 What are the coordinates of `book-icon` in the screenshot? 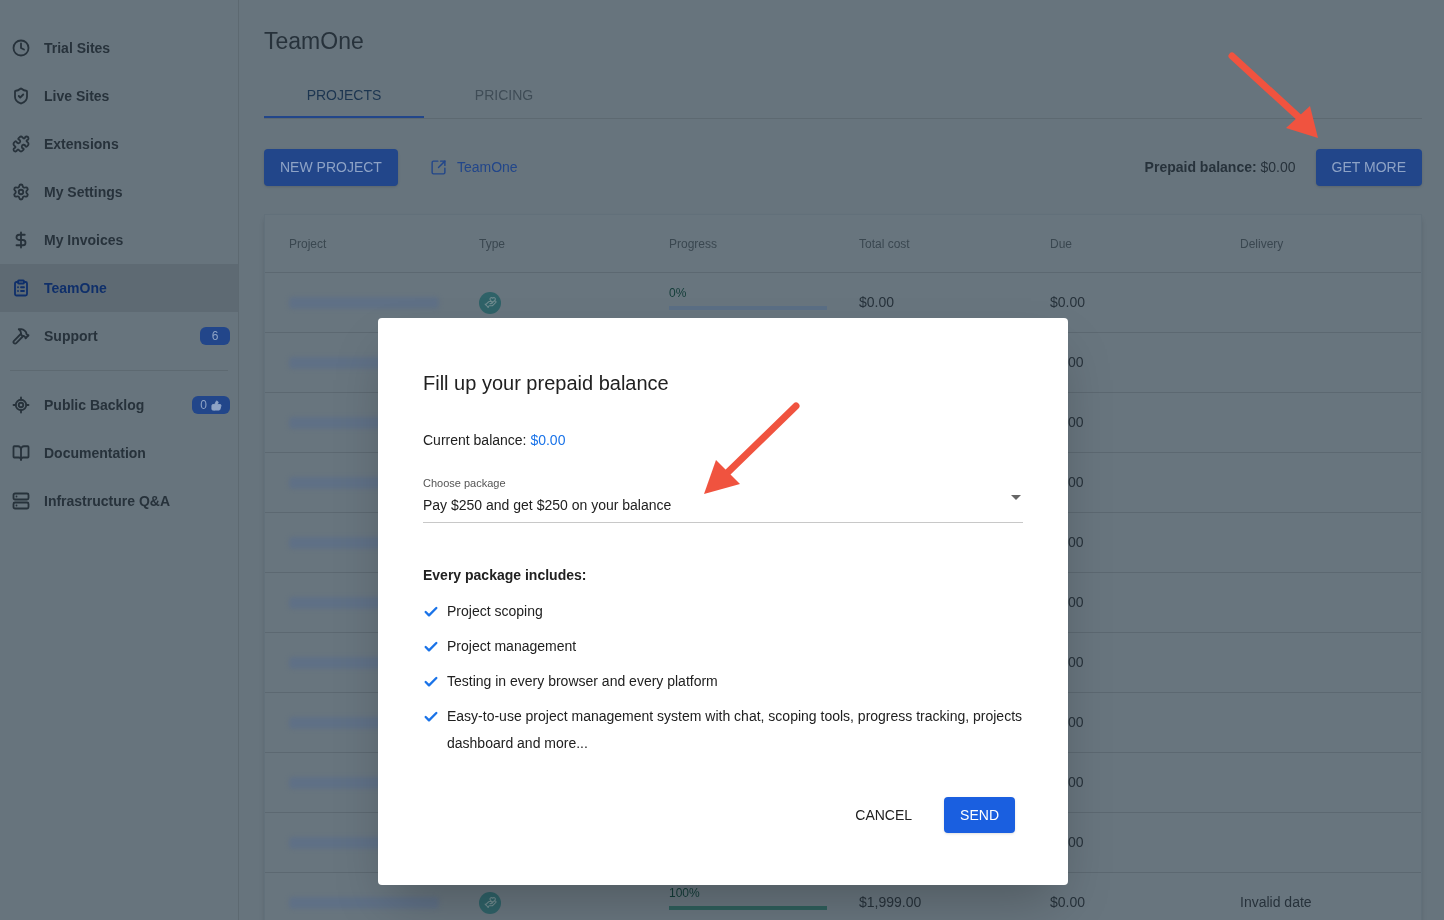 It's located at (21, 453).